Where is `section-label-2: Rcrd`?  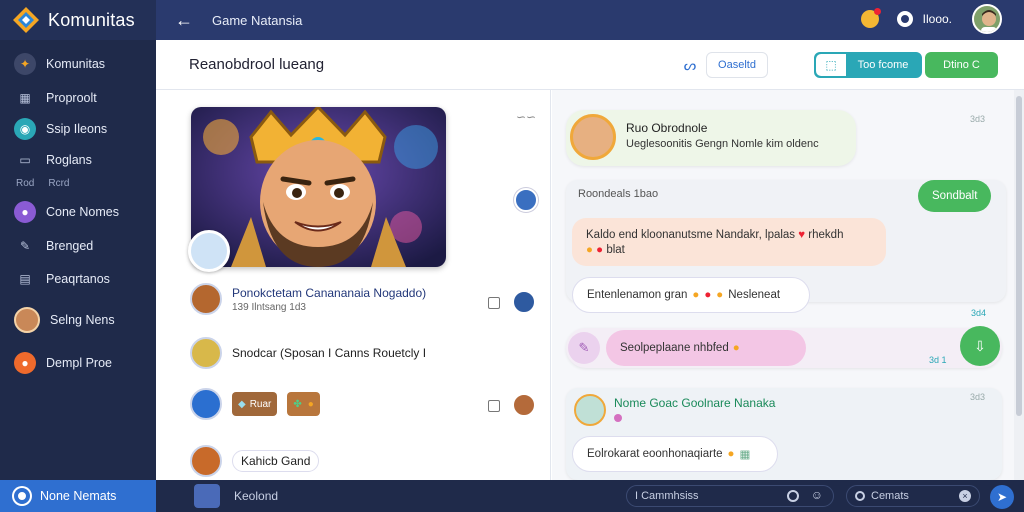
section-label-2: Rcrd is located at coordinates (59, 183).